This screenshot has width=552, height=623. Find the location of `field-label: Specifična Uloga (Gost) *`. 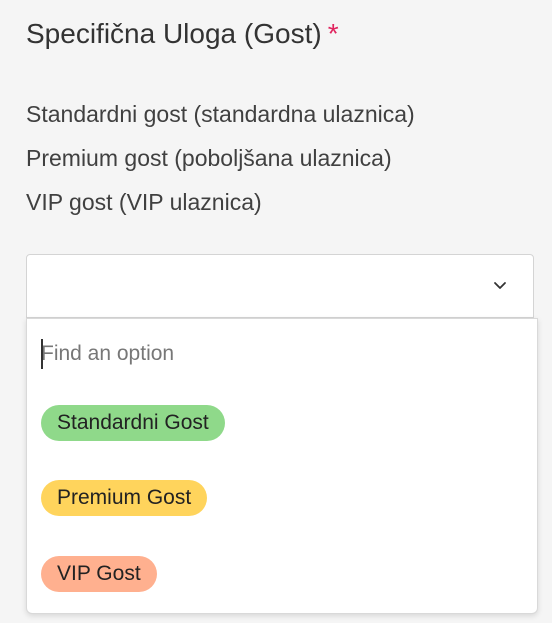

field-label: Specifična Uloga (Gost) * is located at coordinates (182, 34).